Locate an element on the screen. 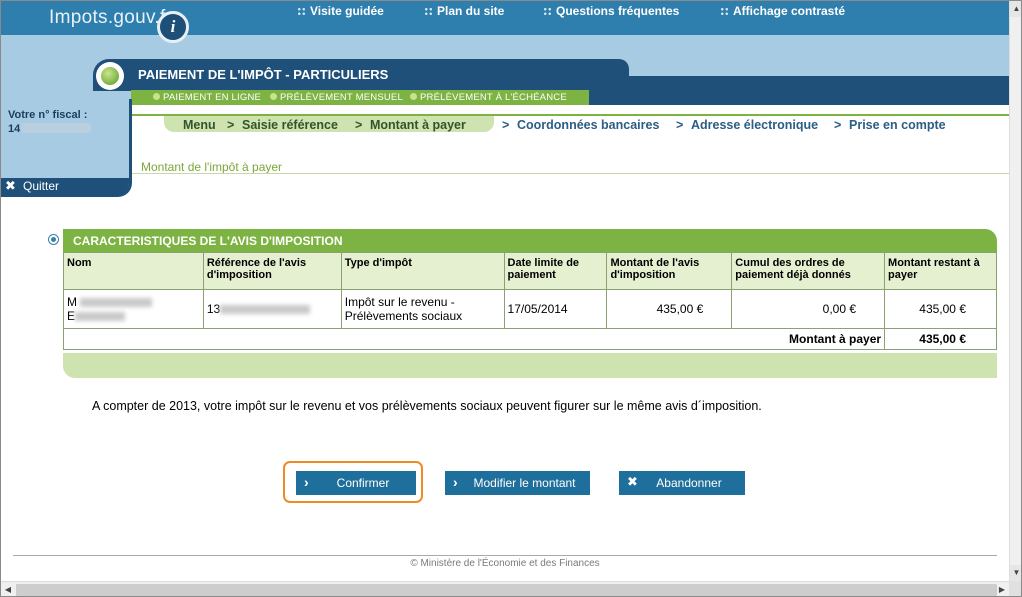  cell-amount: 435,00 € is located at coordinates (669, 309).